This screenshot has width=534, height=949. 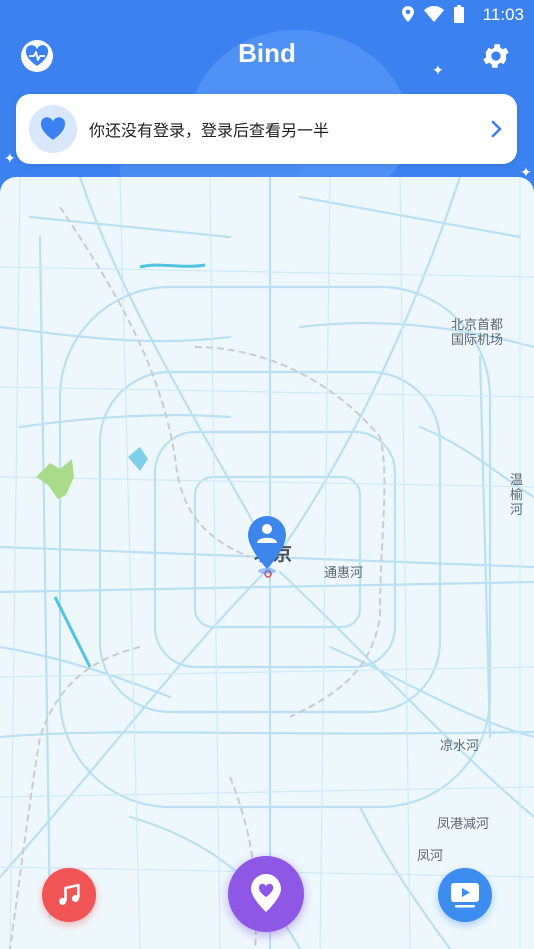 What do you see at coordinates (477, 333) in the screenshot?
I see `map-label-airport: 北京首都国际机场` at bounding box center [477, 333].